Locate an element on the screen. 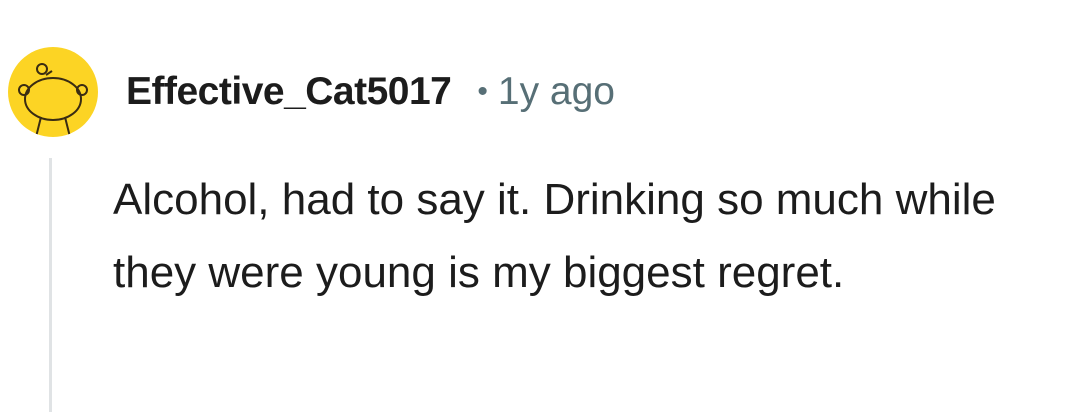 The height and width of the screenshot is (412, 1080). thread-collapse-line is located at coordinates (50, 285).